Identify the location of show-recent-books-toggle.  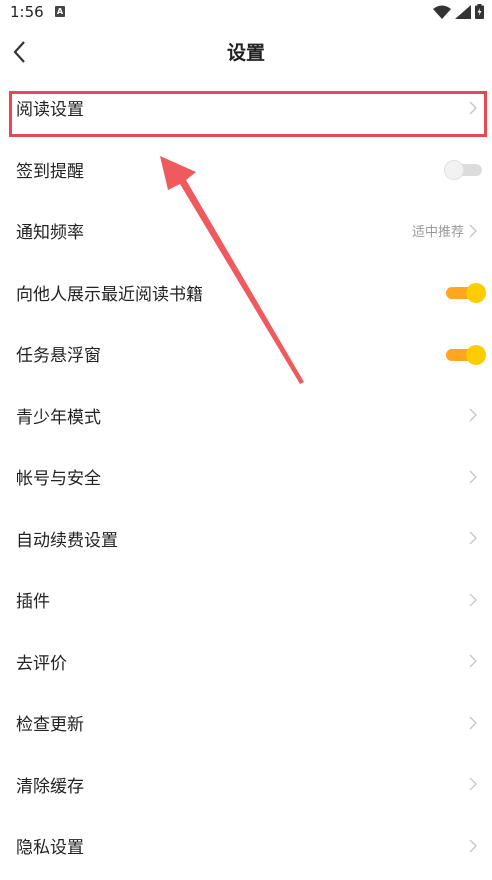
(466, 293).